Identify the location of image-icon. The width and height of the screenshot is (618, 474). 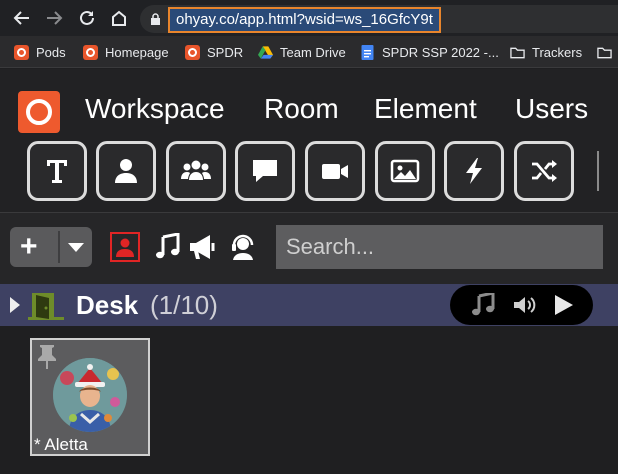
(405, 171).